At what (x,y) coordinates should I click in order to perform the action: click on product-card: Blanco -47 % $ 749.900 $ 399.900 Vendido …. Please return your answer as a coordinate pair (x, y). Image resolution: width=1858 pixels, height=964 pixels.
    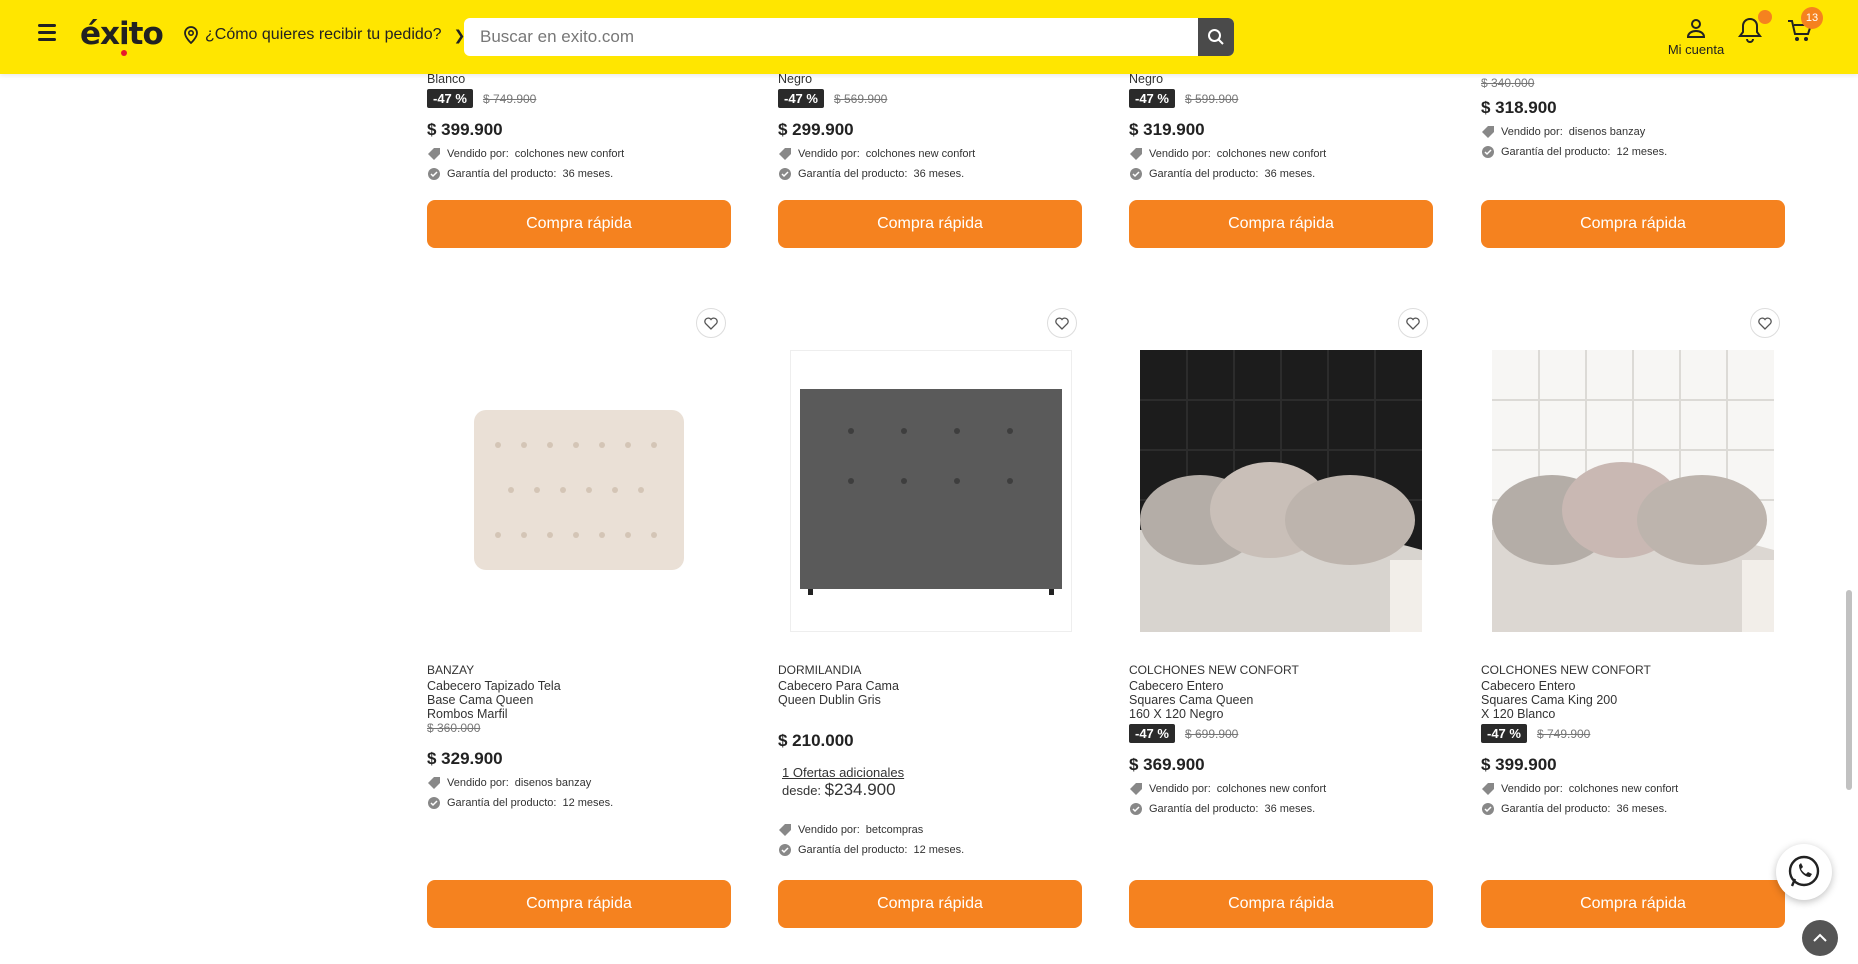
    Looking at the image, I should click on (579, 128).